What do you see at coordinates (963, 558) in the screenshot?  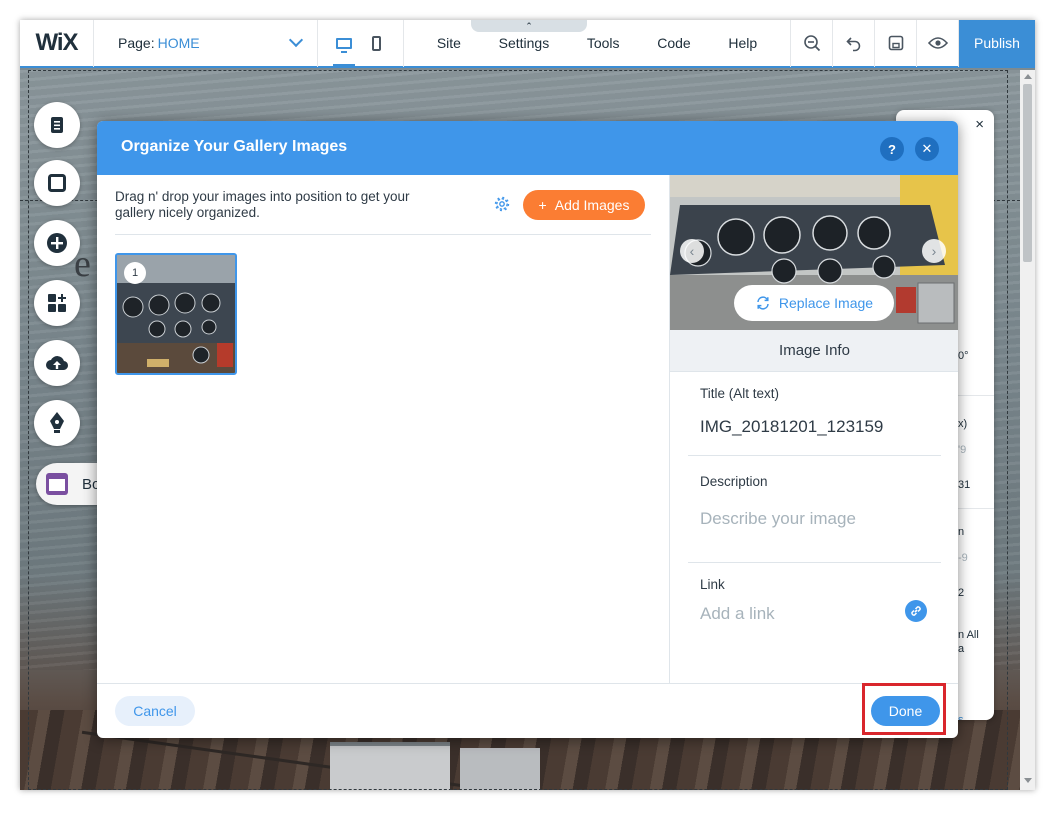 I see `inspector-text: -9` at bounding box center [963, 558].